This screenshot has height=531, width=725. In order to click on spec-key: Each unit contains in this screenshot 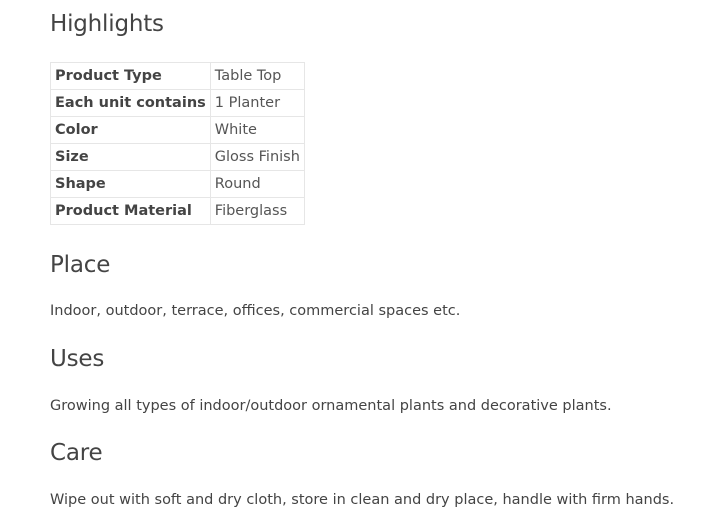, I will do `click(130, 103)`.